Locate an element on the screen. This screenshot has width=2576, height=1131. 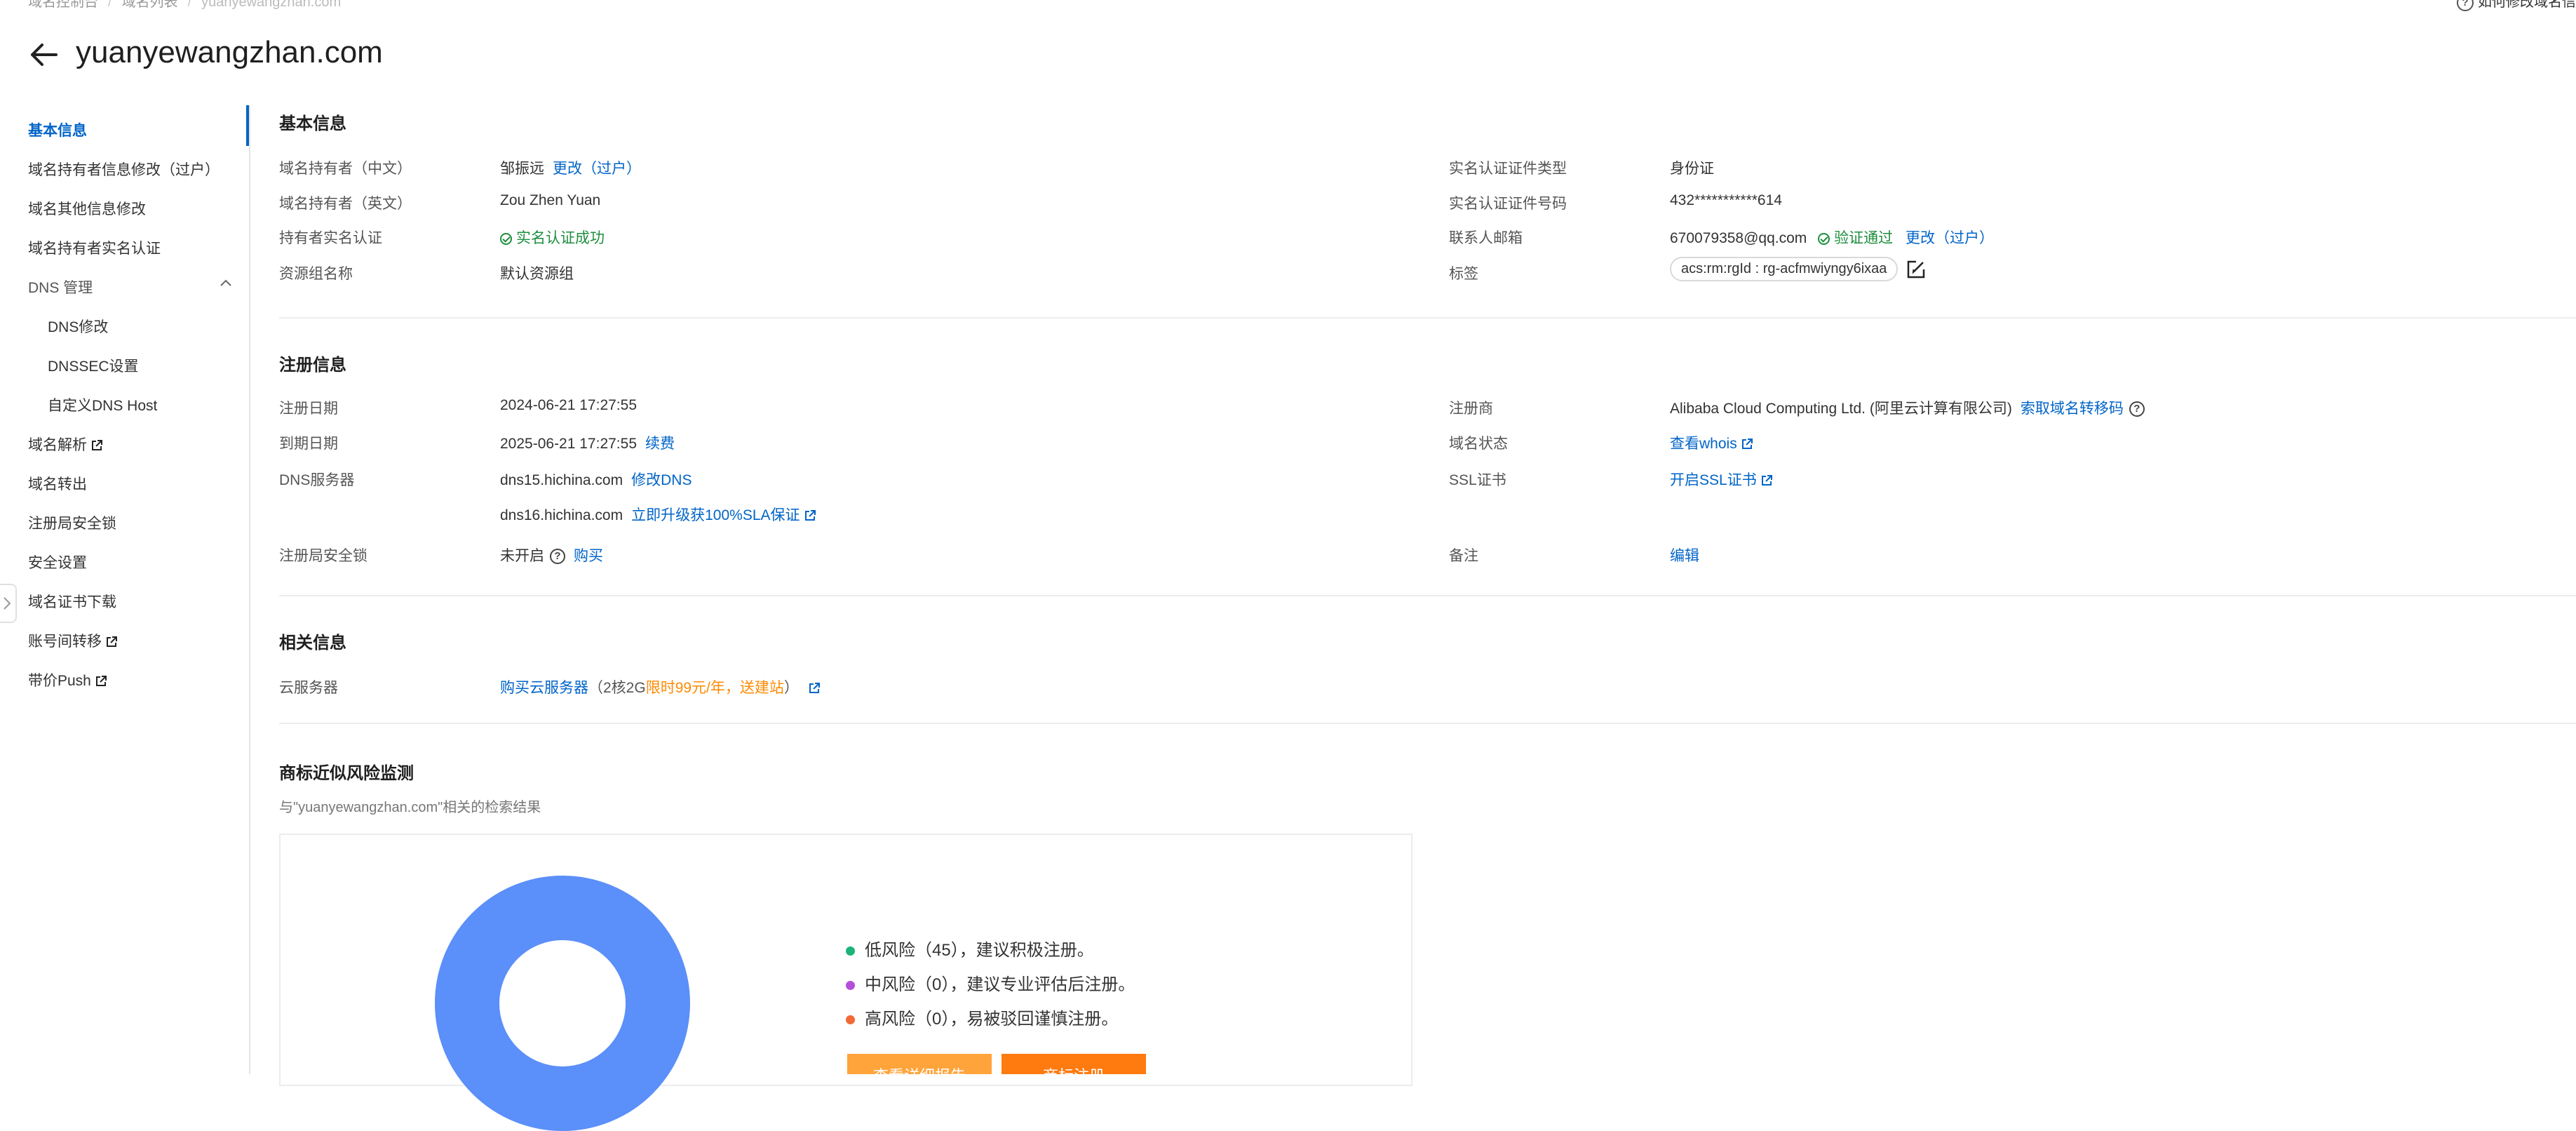
remark-label: 备注 is located at coordinates (1463, 556).